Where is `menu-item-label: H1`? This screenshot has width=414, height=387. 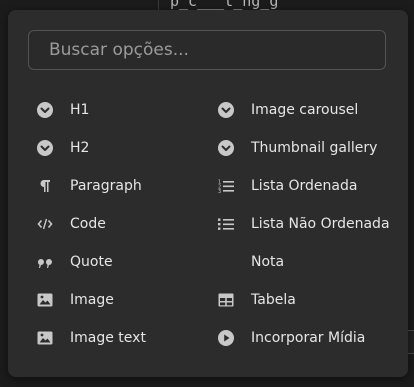 menu-item-label: H1 is located at coordinates (80, 110).